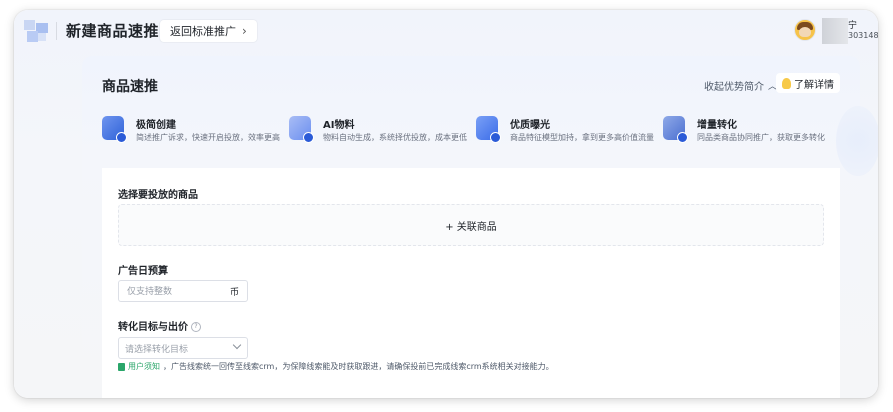 This screenshot has height=412, width=893. Describe the element at coordinates (56, 31) in the screenshot. I see `header-divider` at that location.